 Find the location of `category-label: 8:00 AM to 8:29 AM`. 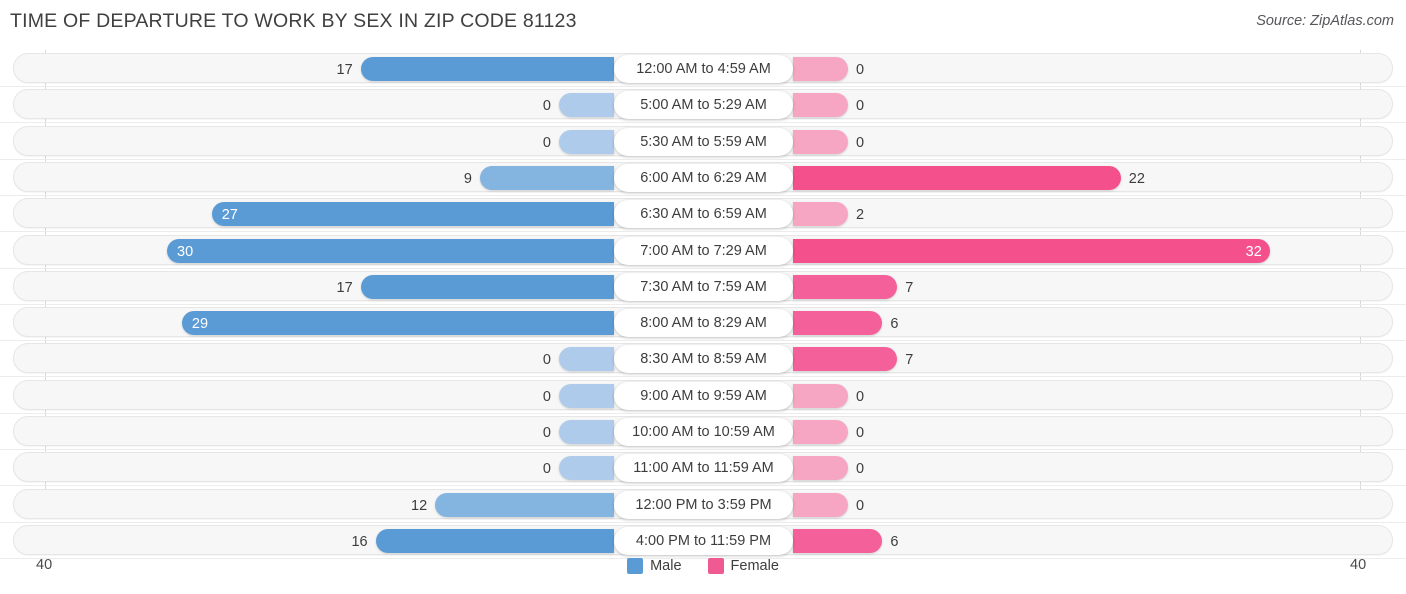

category-label: 8:00 AM to 8:29 AM is located at coordinates (703, 323).